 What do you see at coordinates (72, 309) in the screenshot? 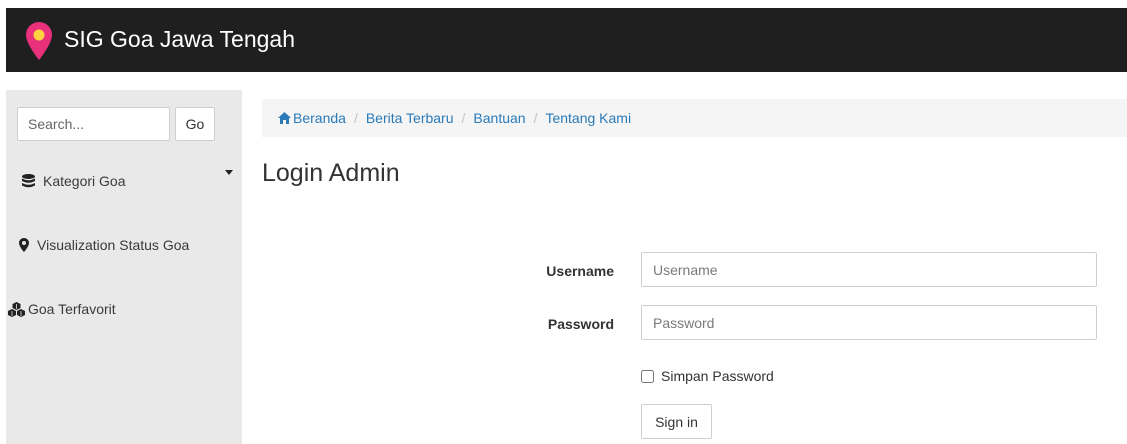
I see `sidebar-item-label: Goa Terfavorit` at bounding box center [72, 309].